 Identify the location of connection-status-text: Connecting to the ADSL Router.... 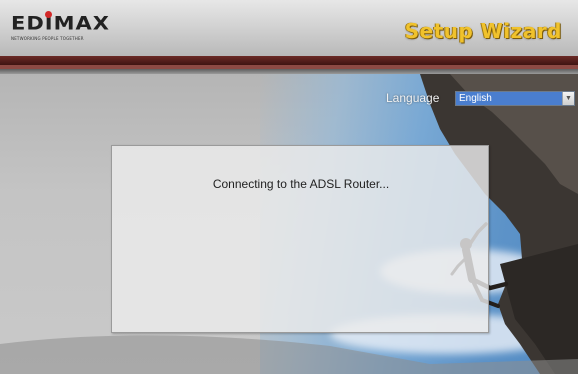
(301, 184).